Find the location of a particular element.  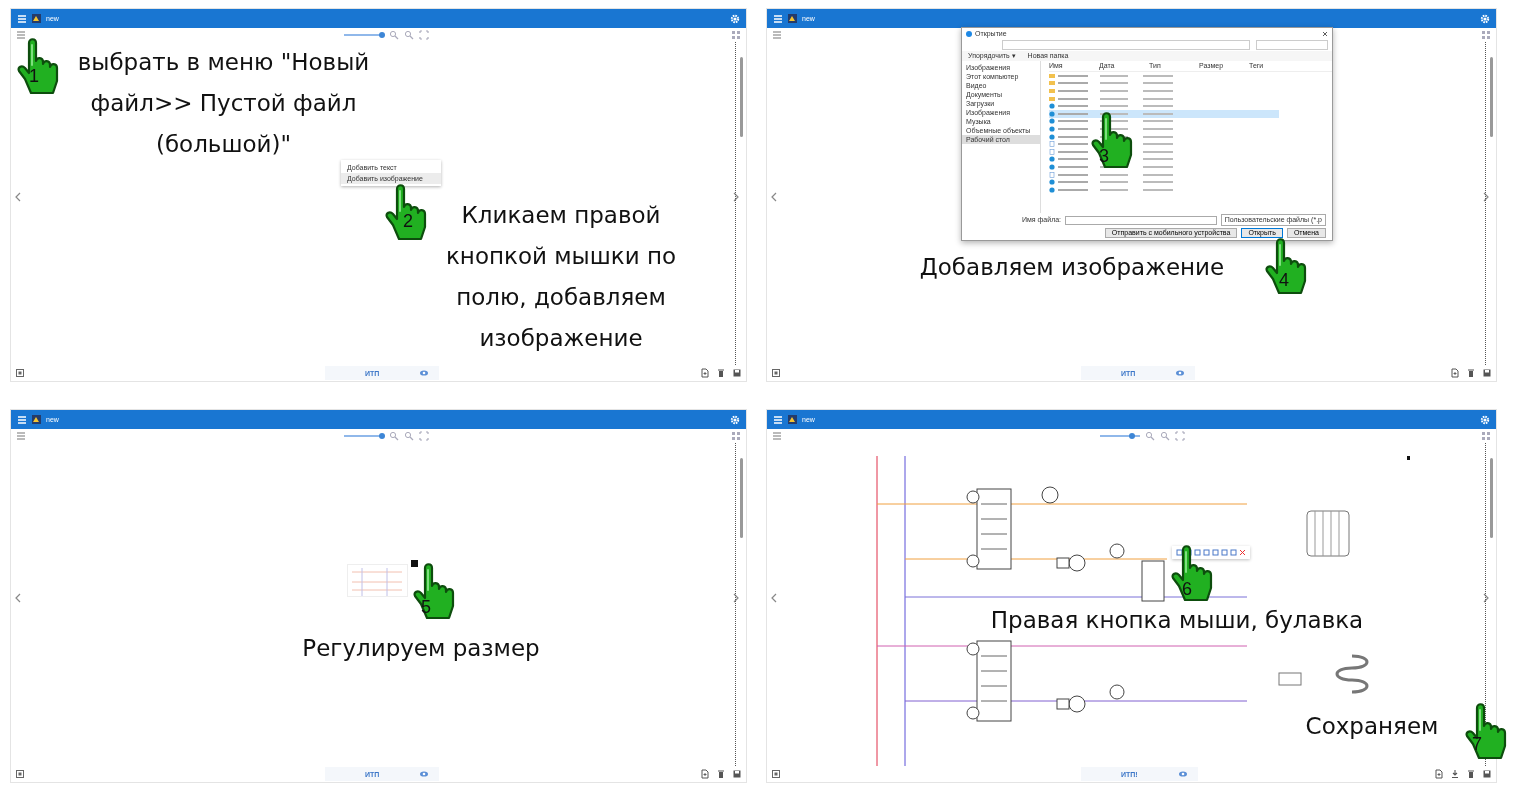

image-thumbnail-drawing is located at coordinates (383, 580).